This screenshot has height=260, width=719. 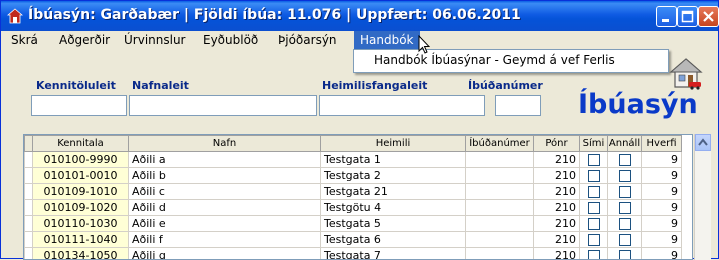 What do you see at coordinates (393, 144) in the screenshot?
I see `col-header-heimili: Heimili` at bounding box center [393, 144].